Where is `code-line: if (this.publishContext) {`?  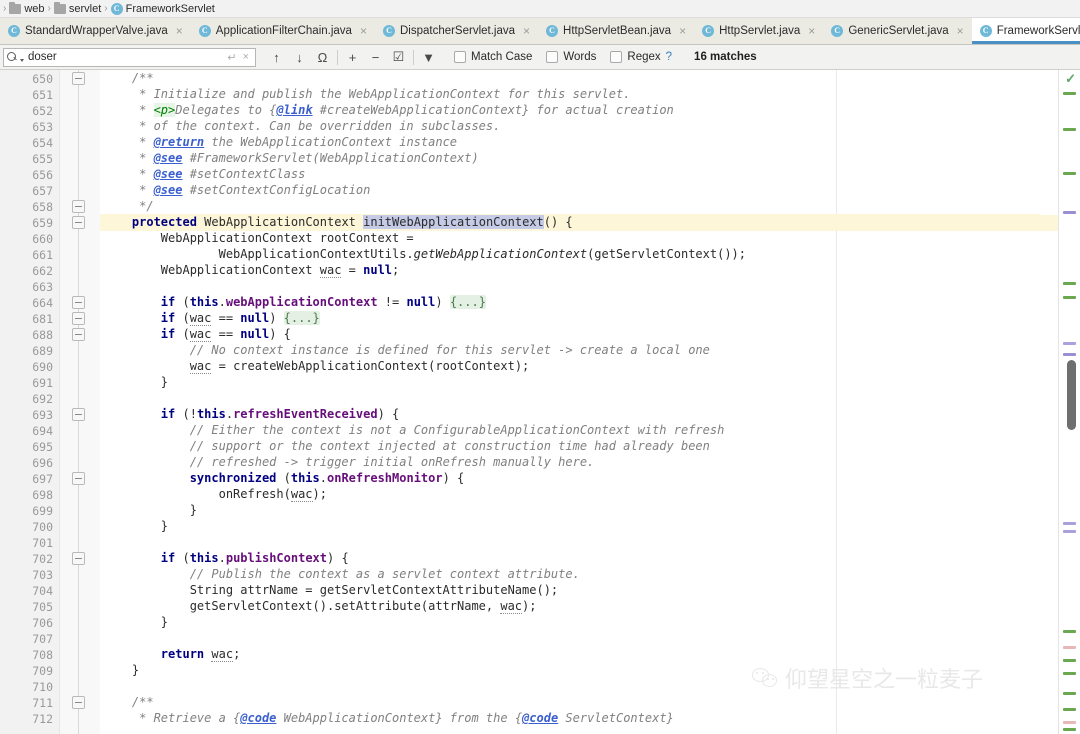
code-line: if (this.publishContext) { is located at coordinates (570, 558).